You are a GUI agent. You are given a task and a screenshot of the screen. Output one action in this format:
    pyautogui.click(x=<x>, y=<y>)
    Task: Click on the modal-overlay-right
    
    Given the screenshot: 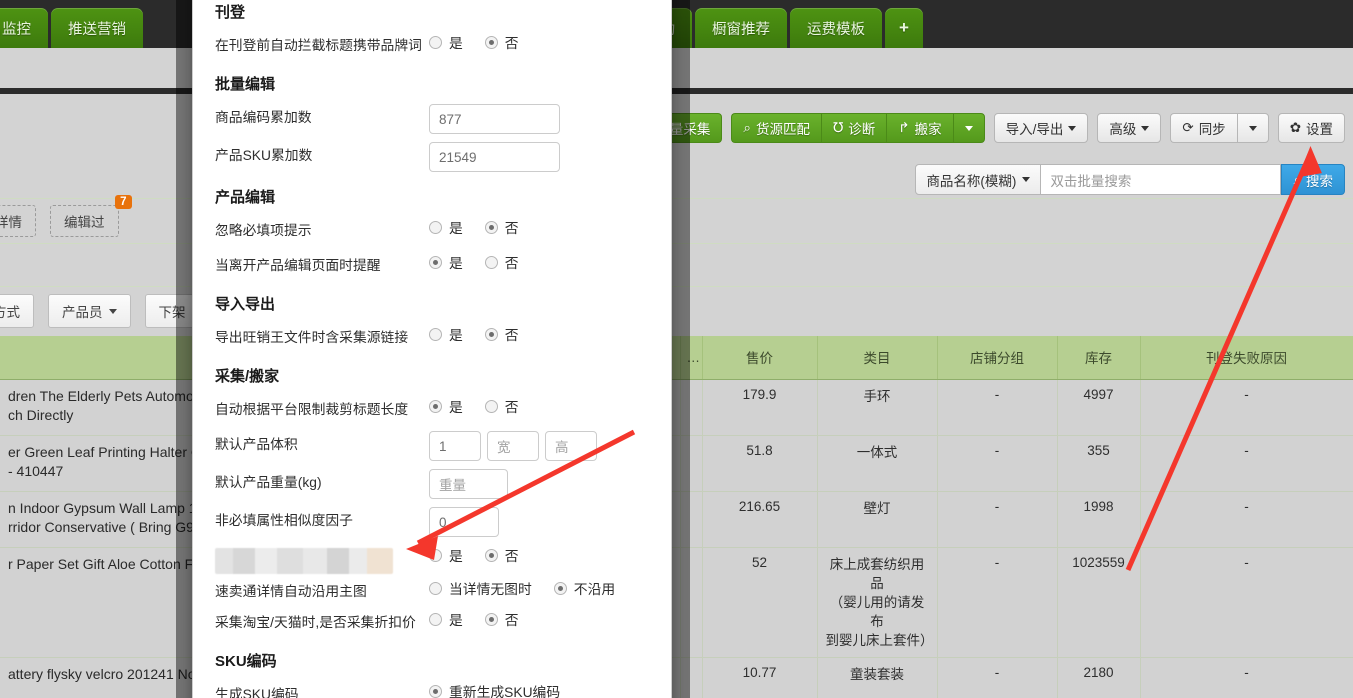 What is the action you would take?
    pyautogui.click(x=681, y=349)
    